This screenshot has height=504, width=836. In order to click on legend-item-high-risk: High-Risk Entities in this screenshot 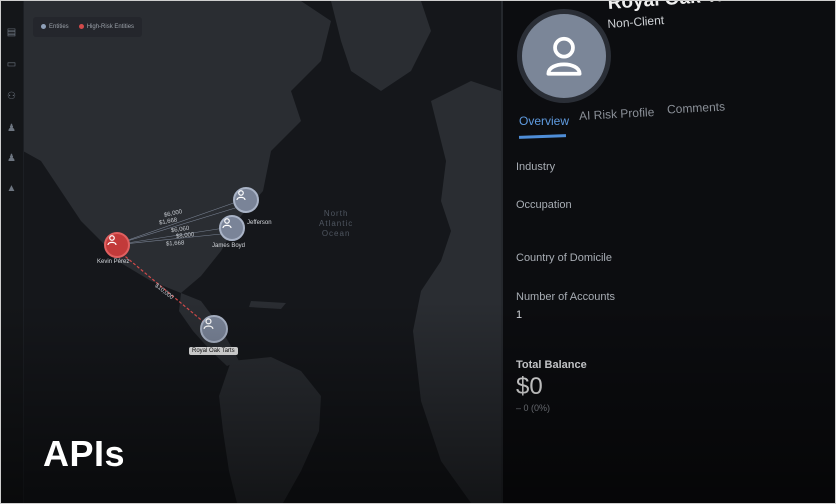, I will do `click(106, 26)`.